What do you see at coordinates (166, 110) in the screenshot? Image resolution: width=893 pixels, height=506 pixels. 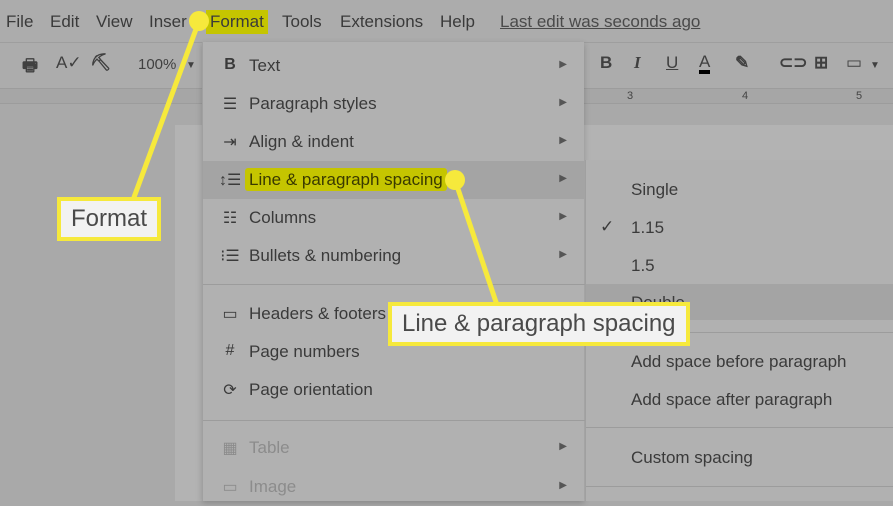 I see `callout-line-format` at bounding box center [166, 110].